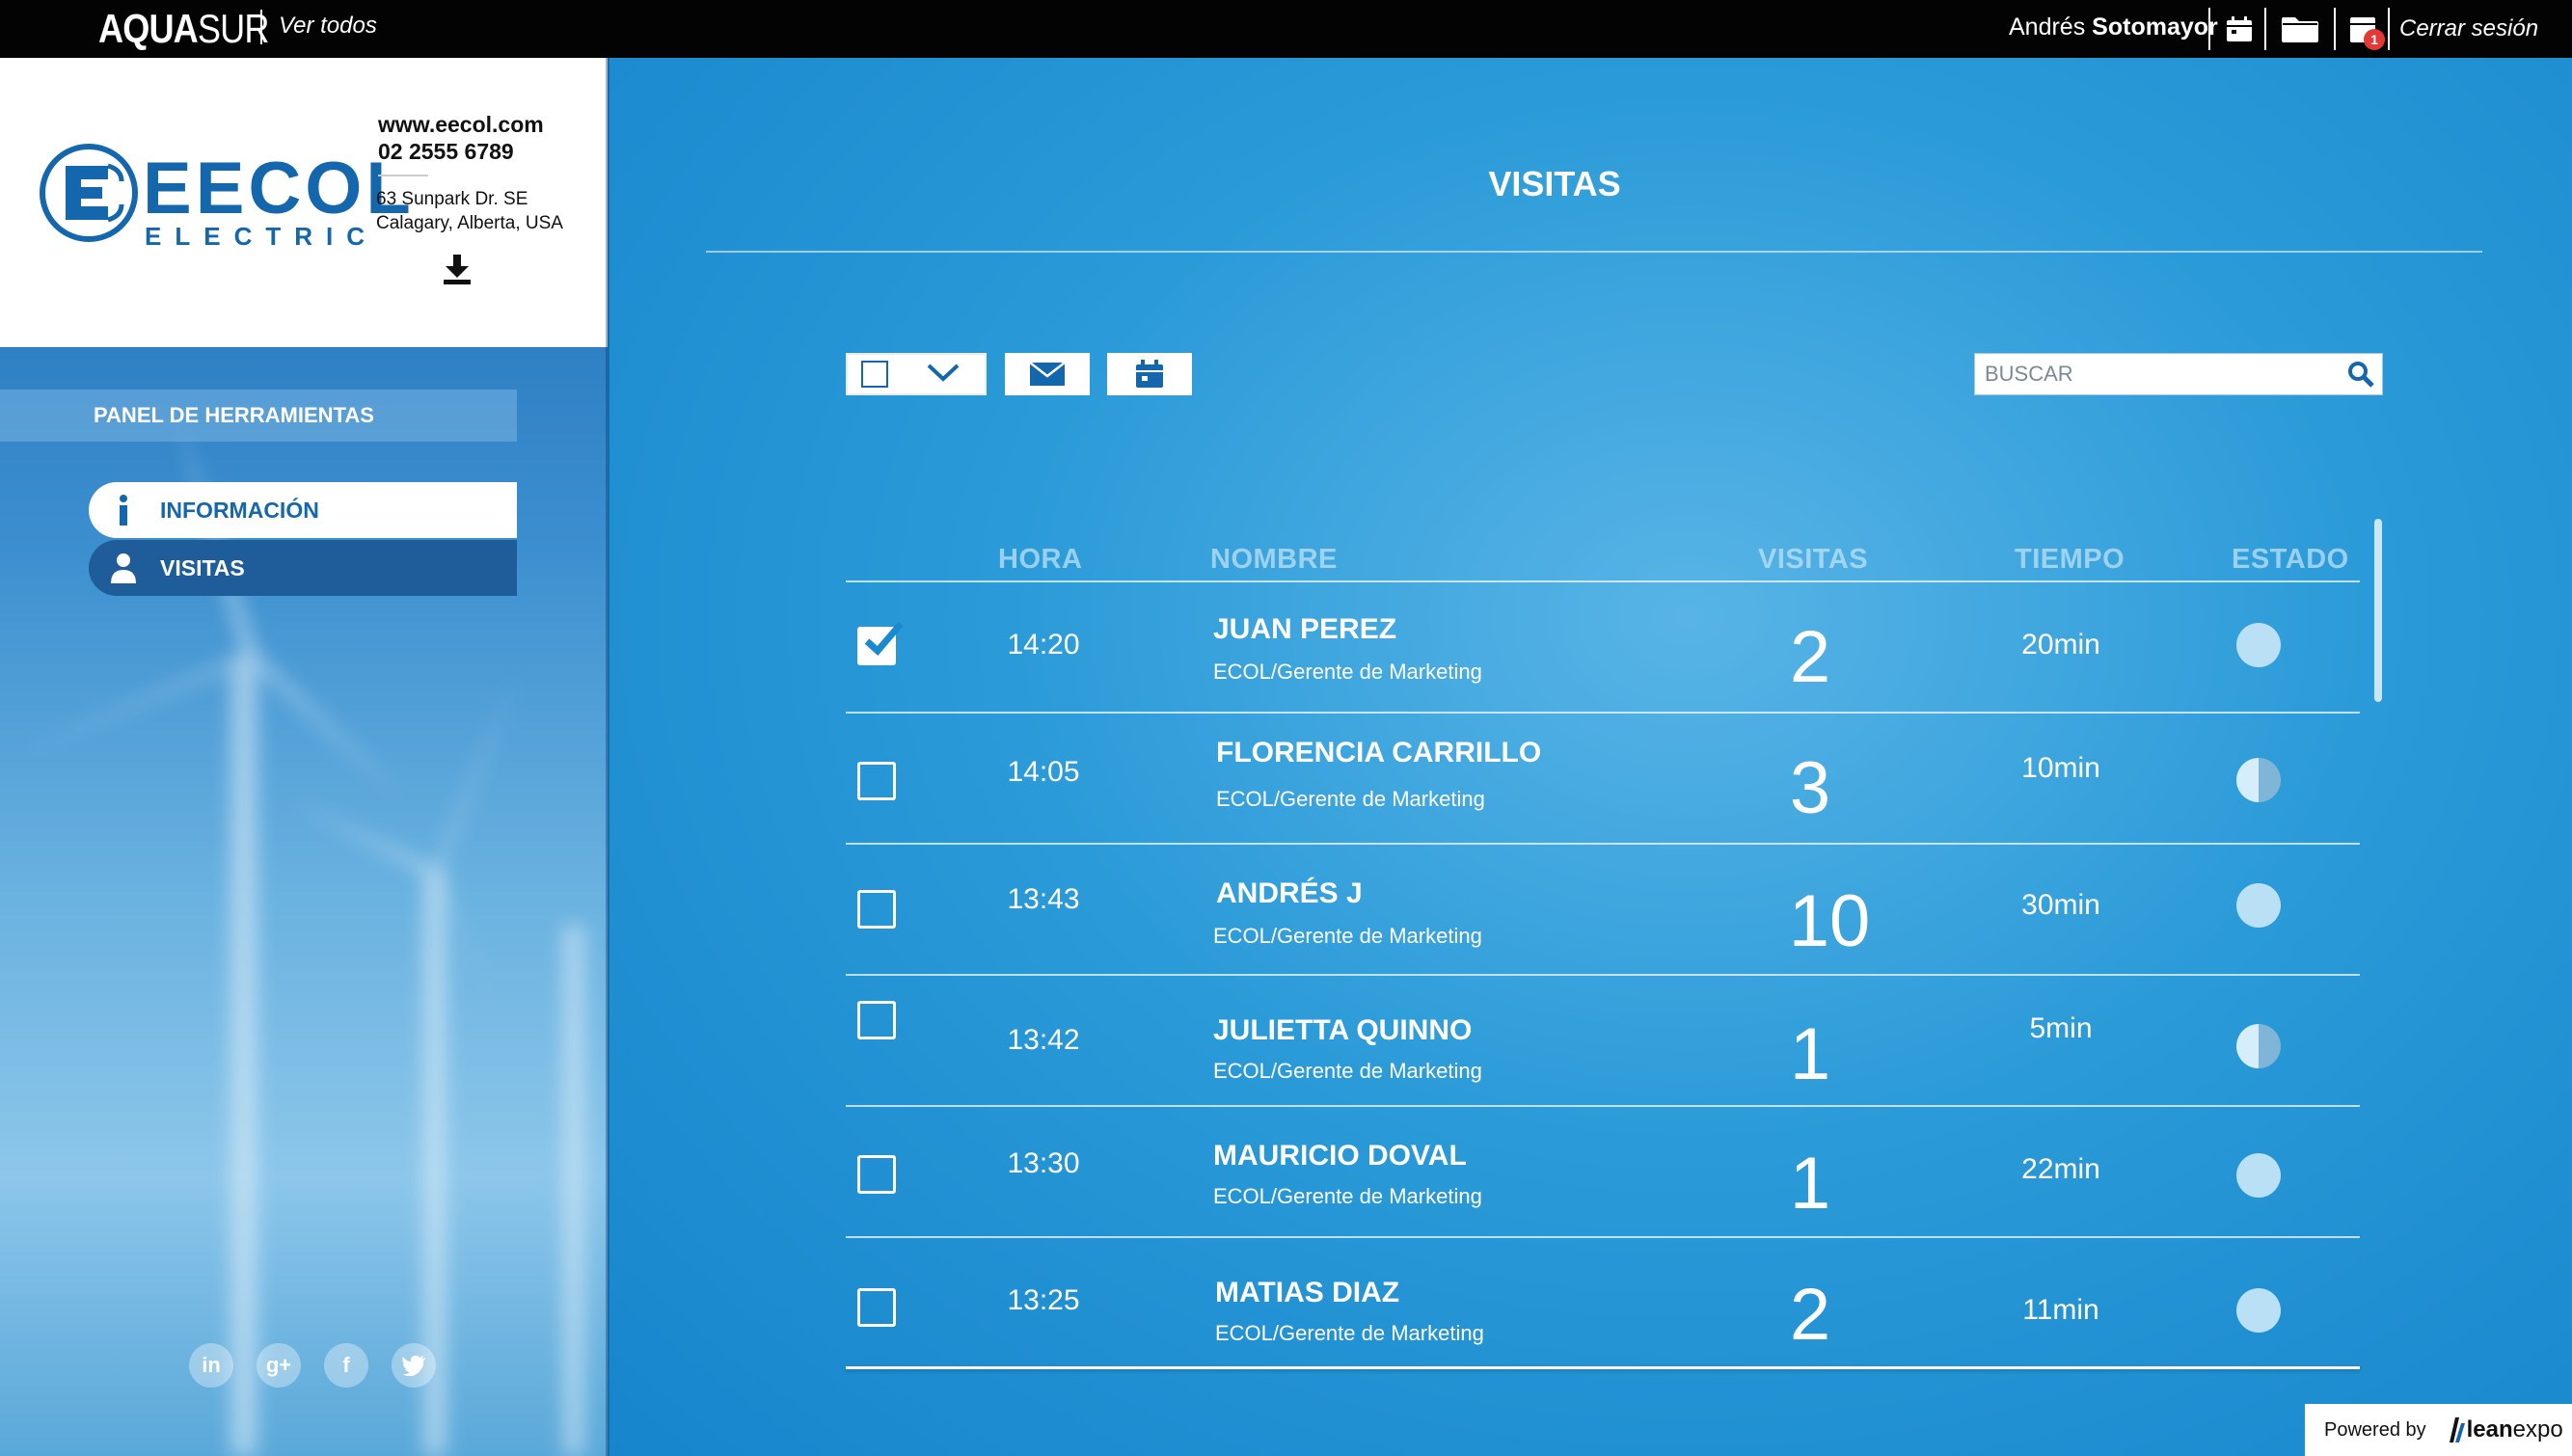 This screenshot has height=1456, width=2572. I want to click on row-tiempo: 5min, so click(2061, 1028).